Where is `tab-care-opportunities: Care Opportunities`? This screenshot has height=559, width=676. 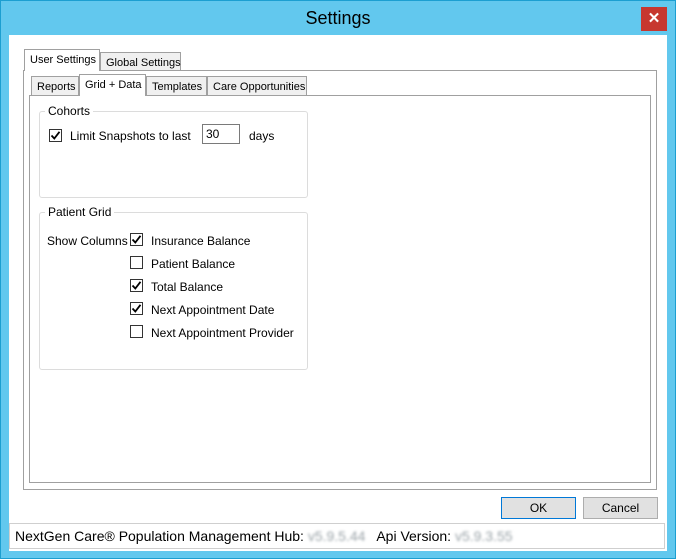
tab-care-opportunities: Care Opportunities is located at coordinates (257, 86).